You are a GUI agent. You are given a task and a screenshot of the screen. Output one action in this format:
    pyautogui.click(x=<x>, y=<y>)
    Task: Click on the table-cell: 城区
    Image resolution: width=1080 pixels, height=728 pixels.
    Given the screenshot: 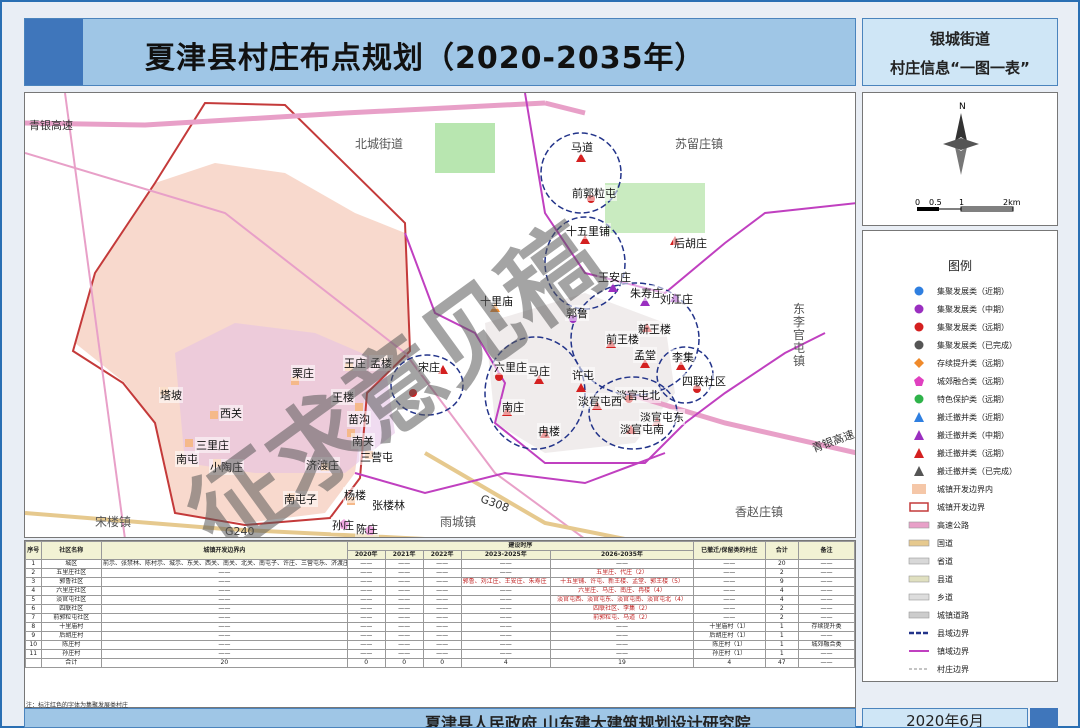 What is the action you would take?
    pyautogui.click(x=71, y=564)
    